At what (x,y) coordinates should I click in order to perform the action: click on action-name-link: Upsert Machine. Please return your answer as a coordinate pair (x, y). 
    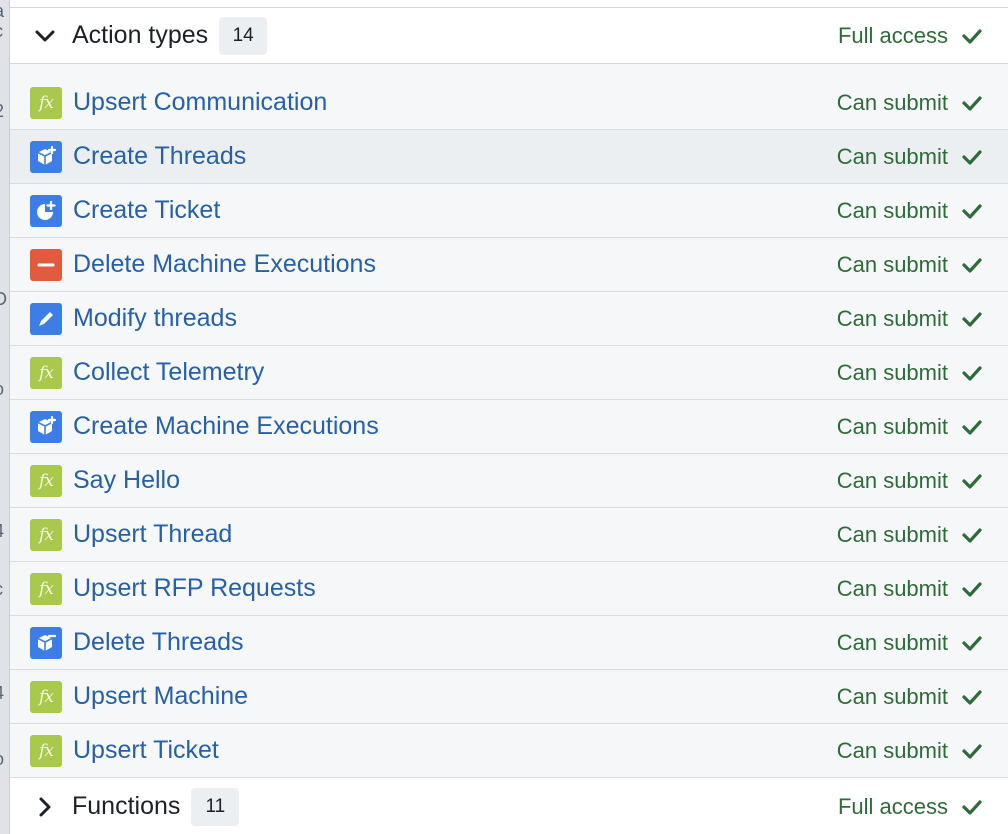
    Looking at the image, I should click on (160, 696).